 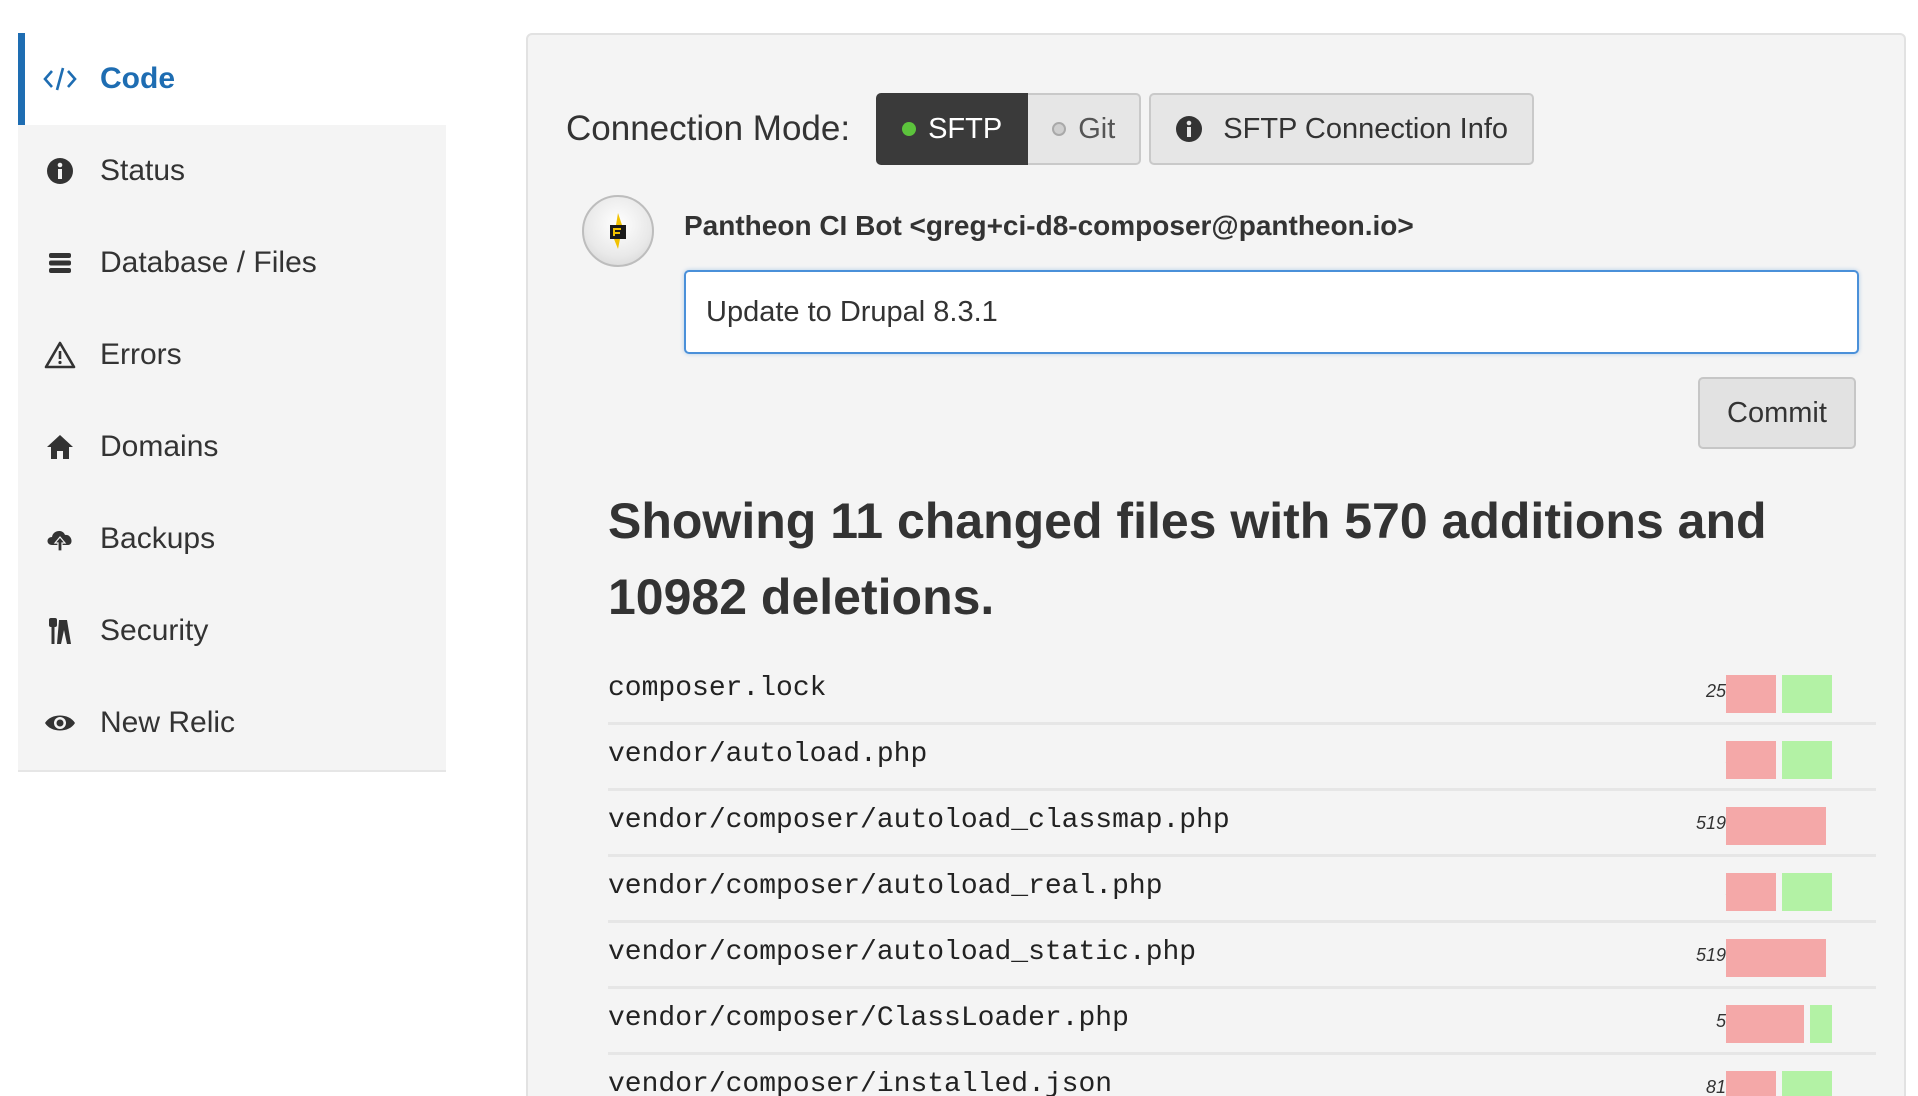 What do you see at coordinates (159, 446) in the screenshot?
I see `sidebar-item-label: Domains` at bounding box center [159, 446].